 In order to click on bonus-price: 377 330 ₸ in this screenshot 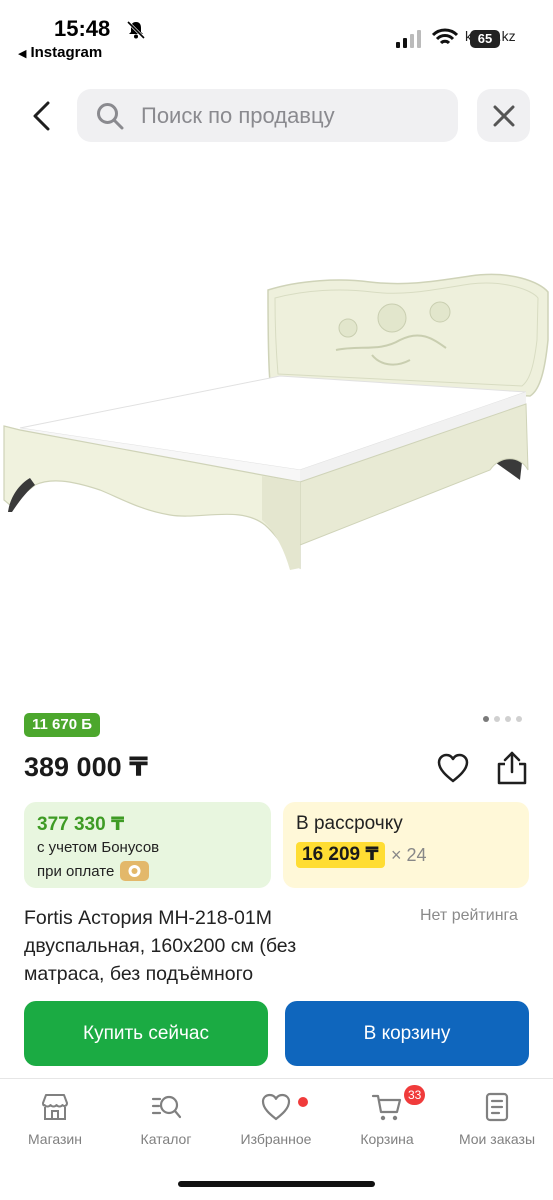, I will do `click(81, 824)`.